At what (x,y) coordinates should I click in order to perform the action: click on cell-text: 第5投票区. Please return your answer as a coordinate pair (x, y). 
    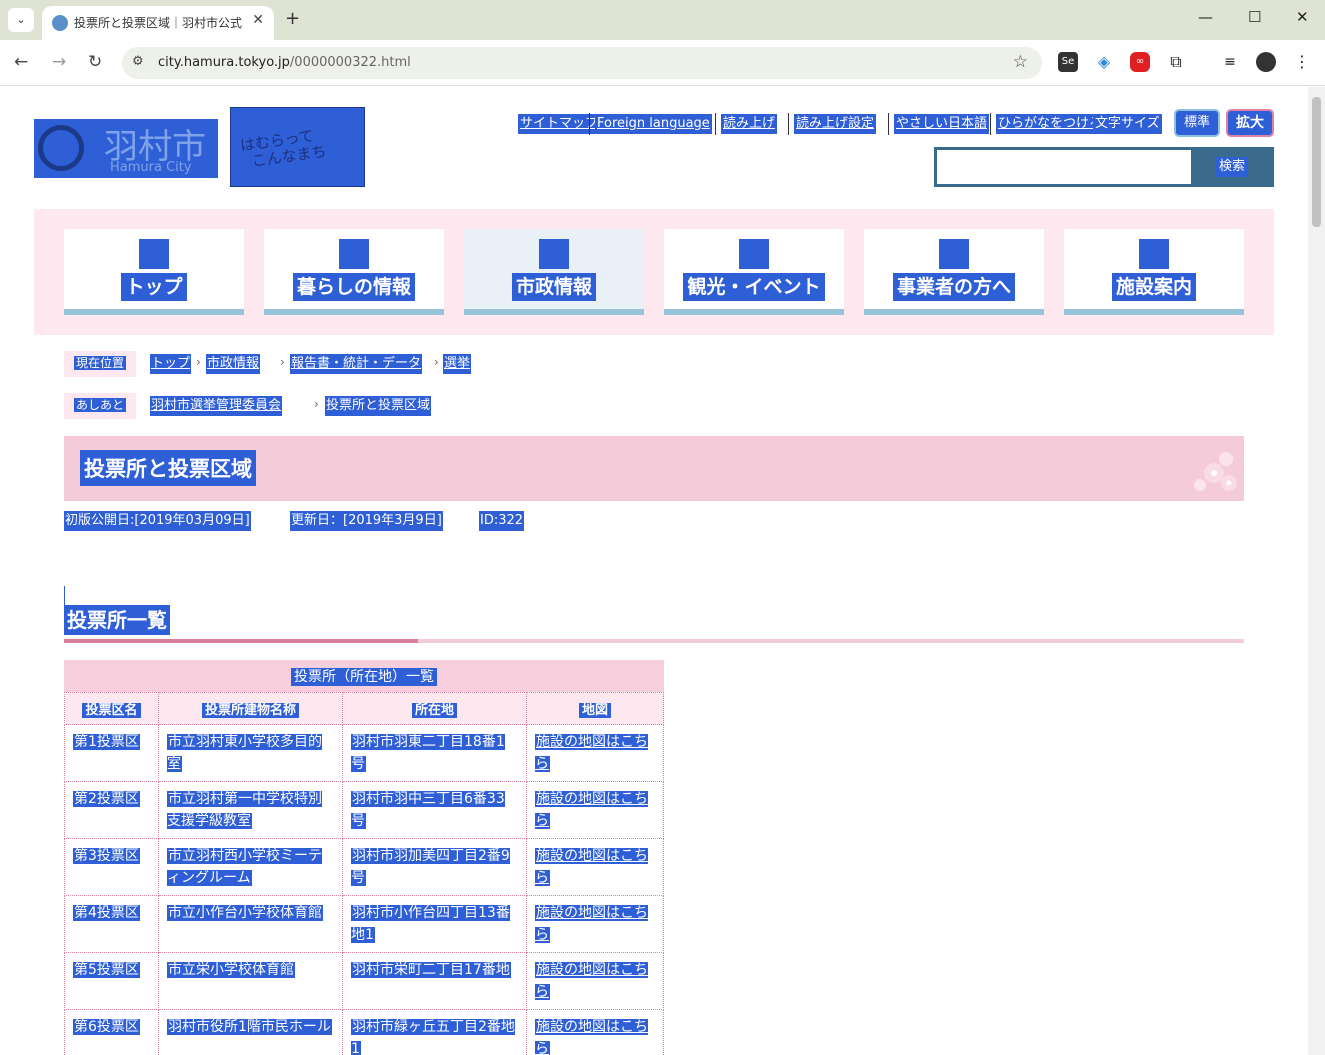
    Looking at the image, I should click on (106, 970).